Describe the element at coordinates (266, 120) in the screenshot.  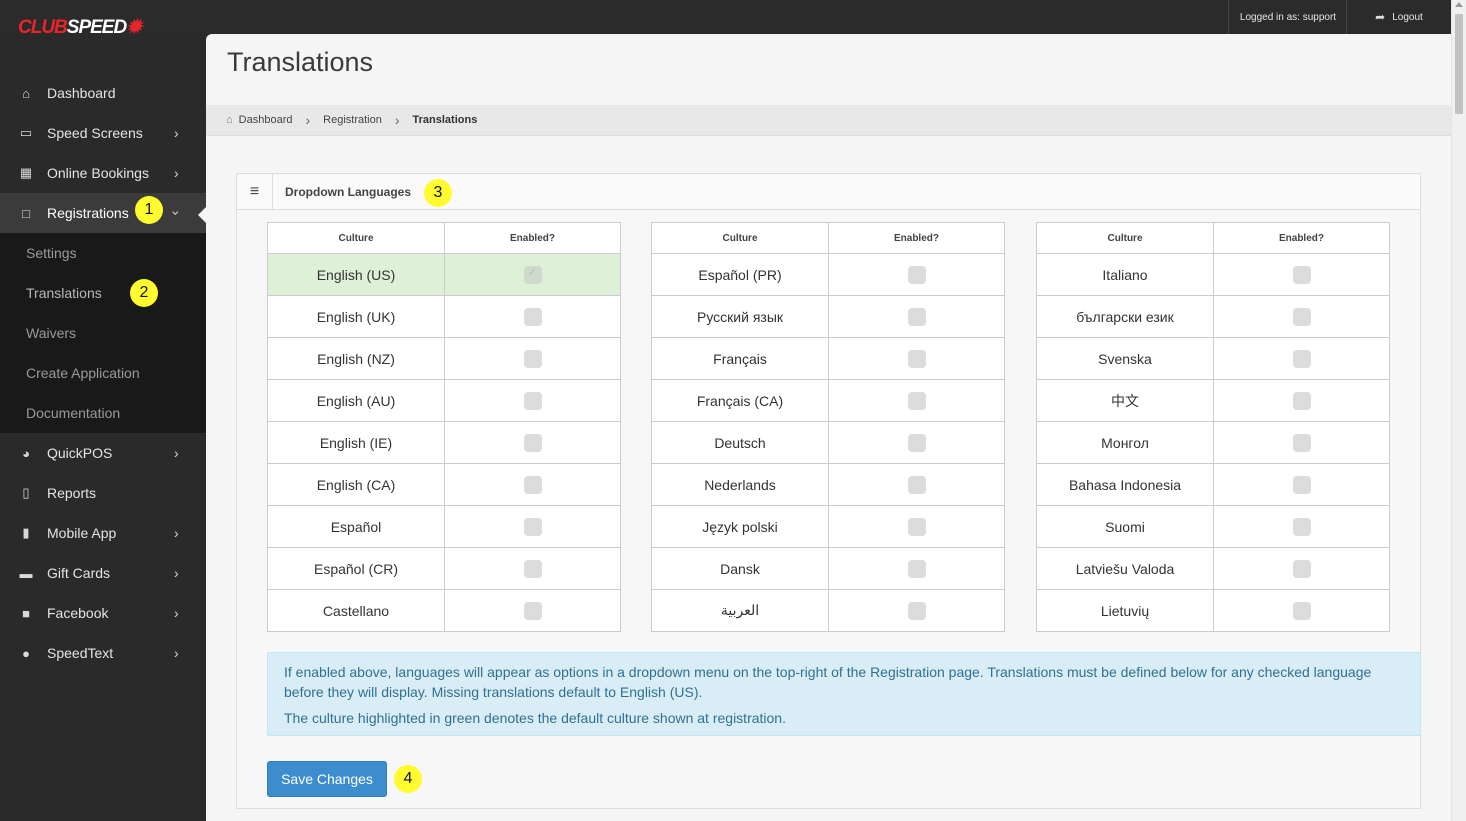
I see `breadcrumb-dashboard: Dashboard` at that location.